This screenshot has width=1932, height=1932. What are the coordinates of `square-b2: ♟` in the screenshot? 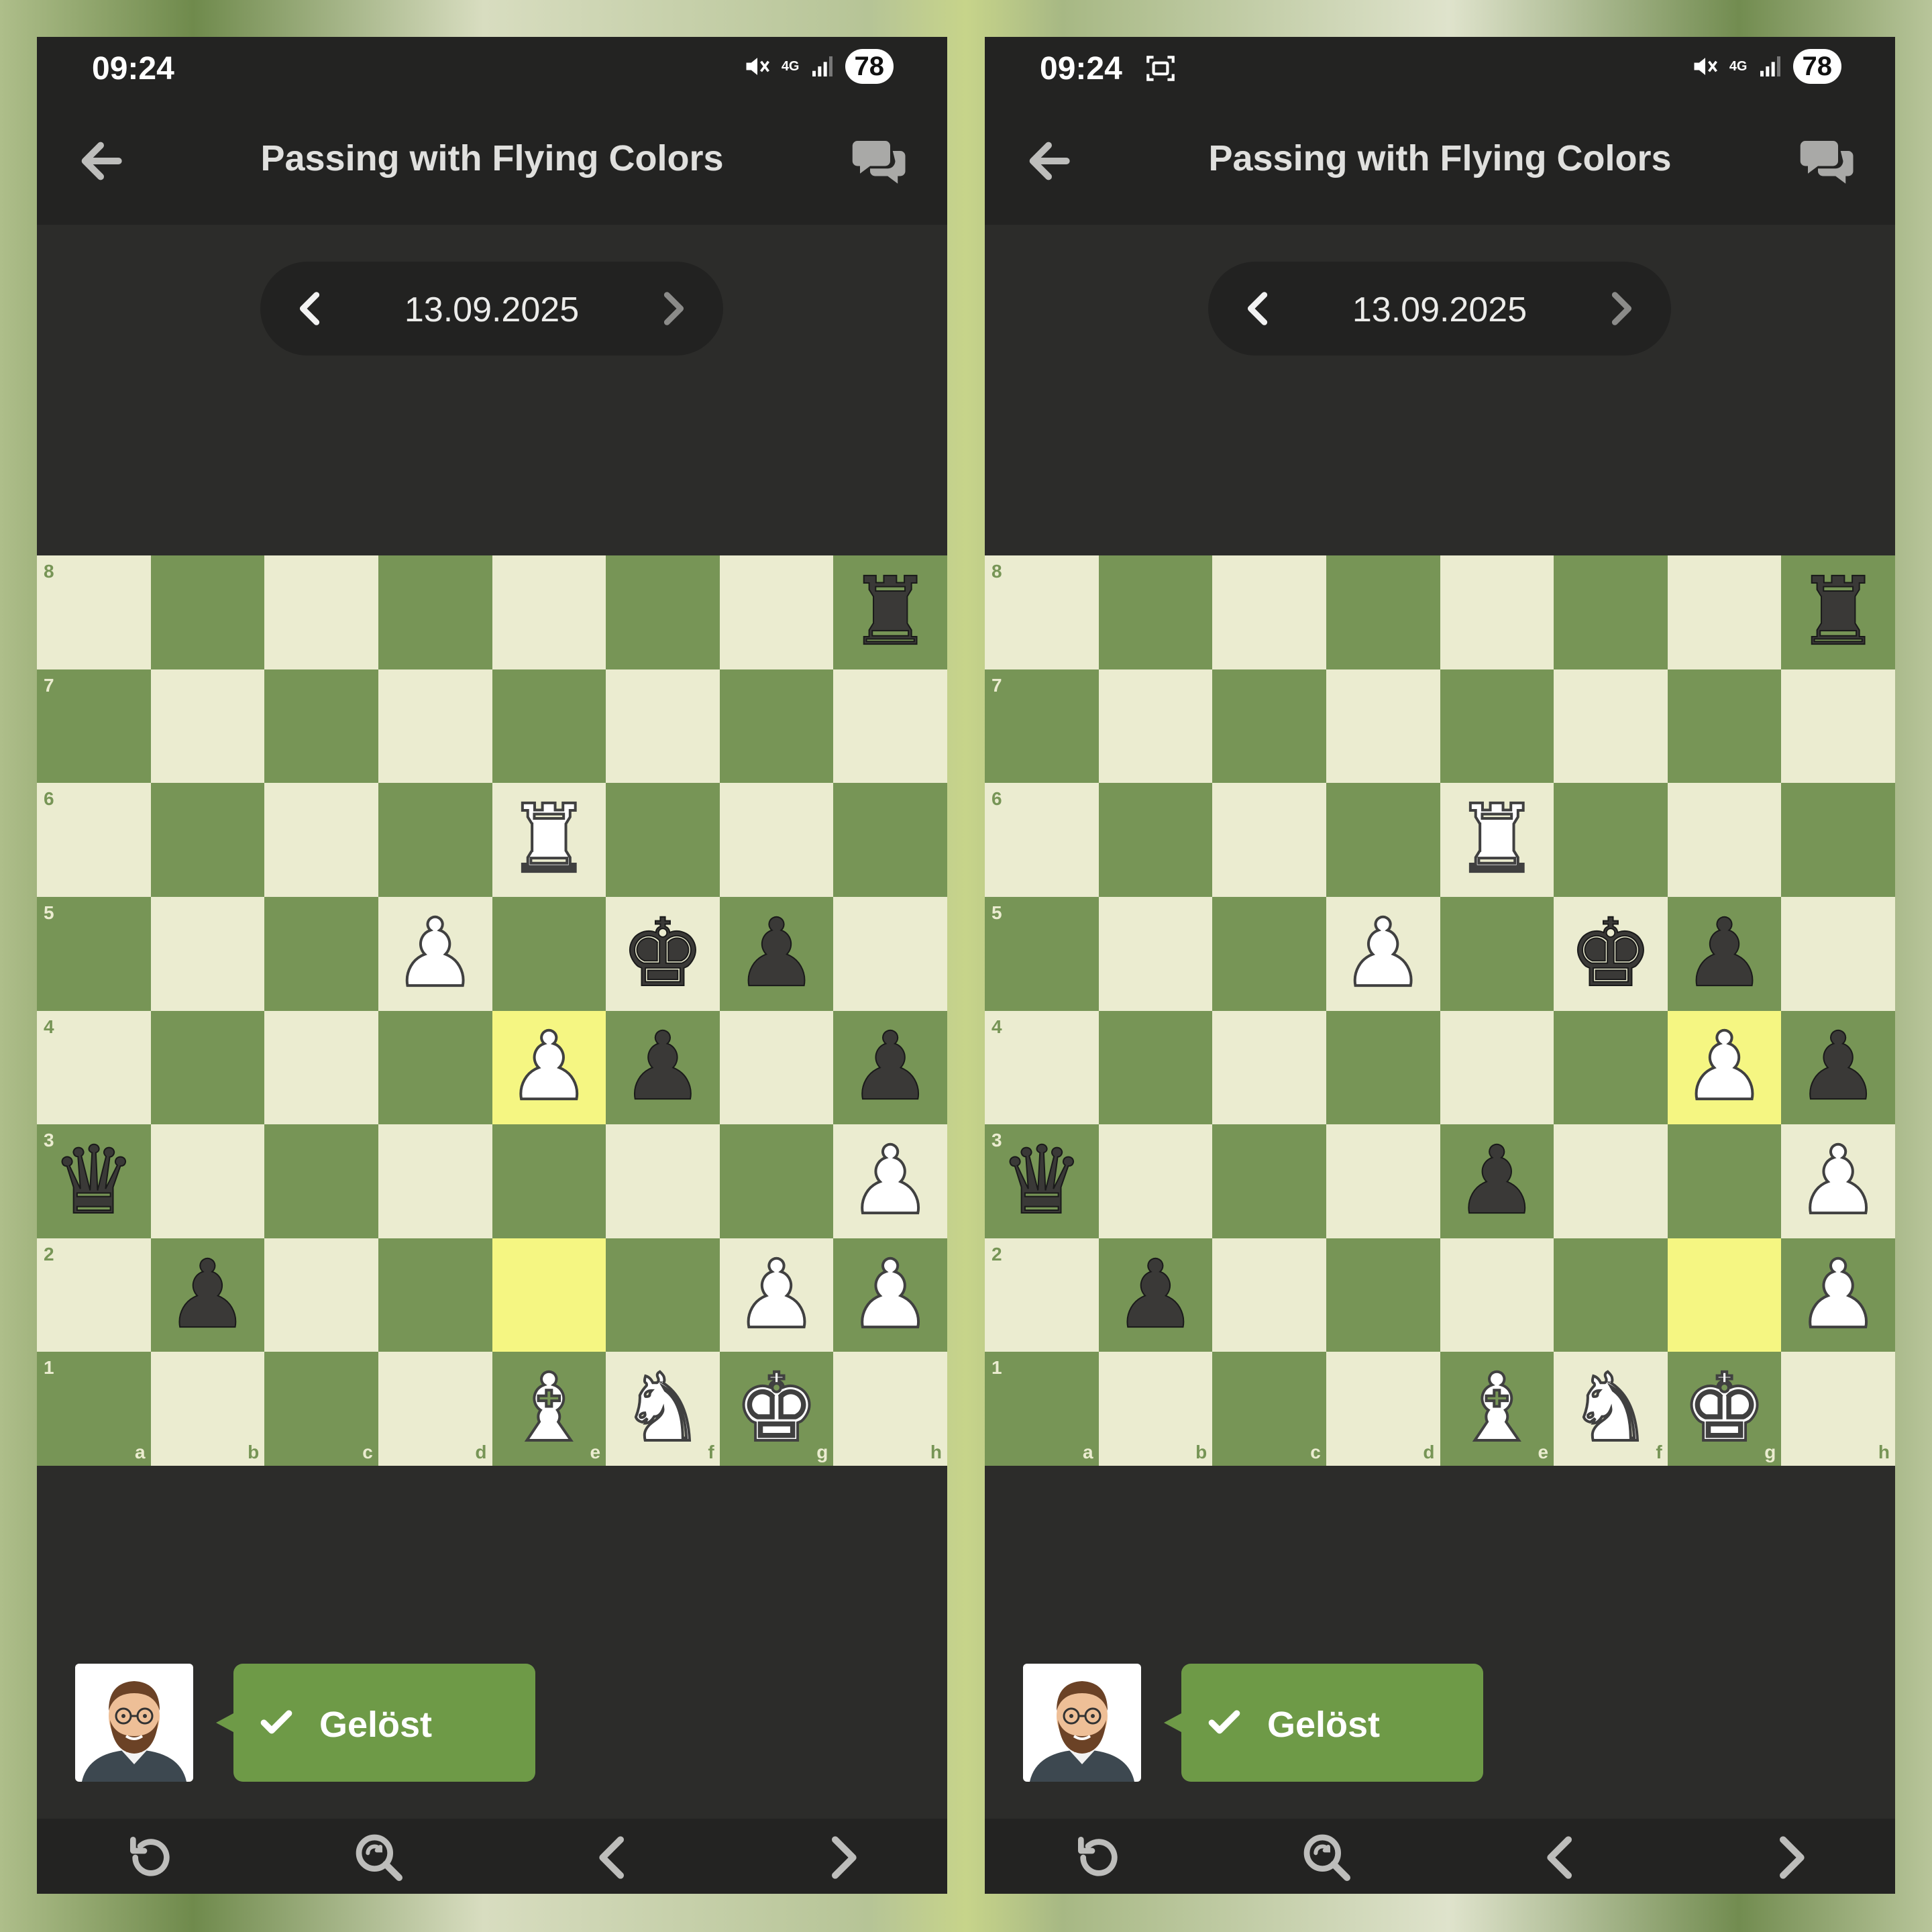 It's located at (207, 1295).